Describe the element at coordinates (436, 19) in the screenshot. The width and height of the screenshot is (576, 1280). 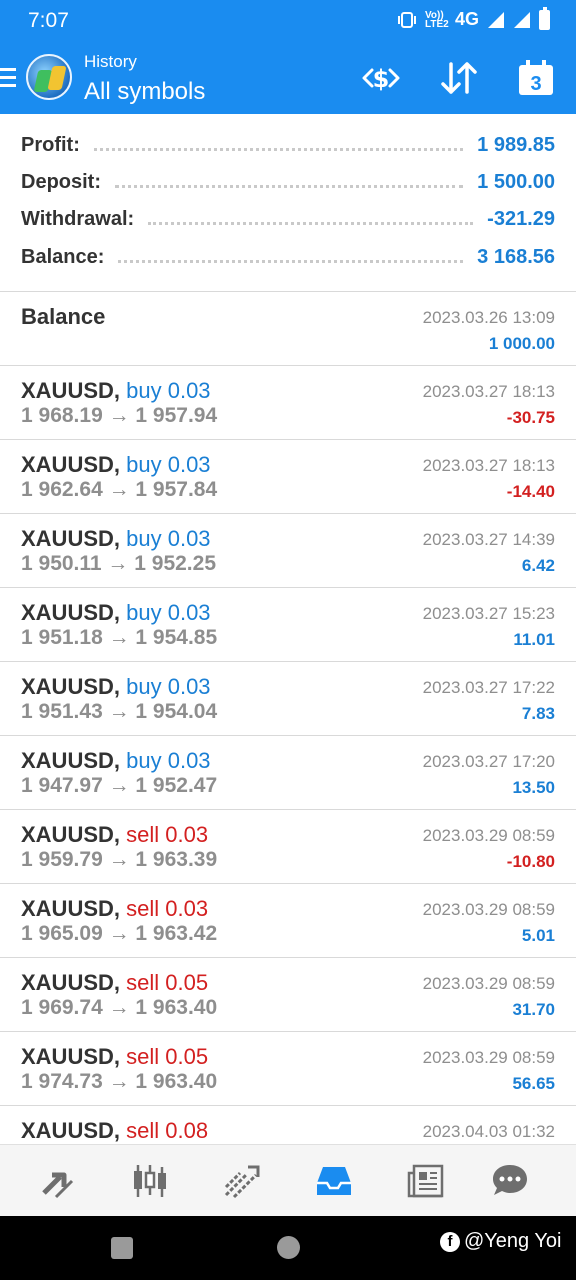
I see `volte-label: Vo)) LTE2` at that location.